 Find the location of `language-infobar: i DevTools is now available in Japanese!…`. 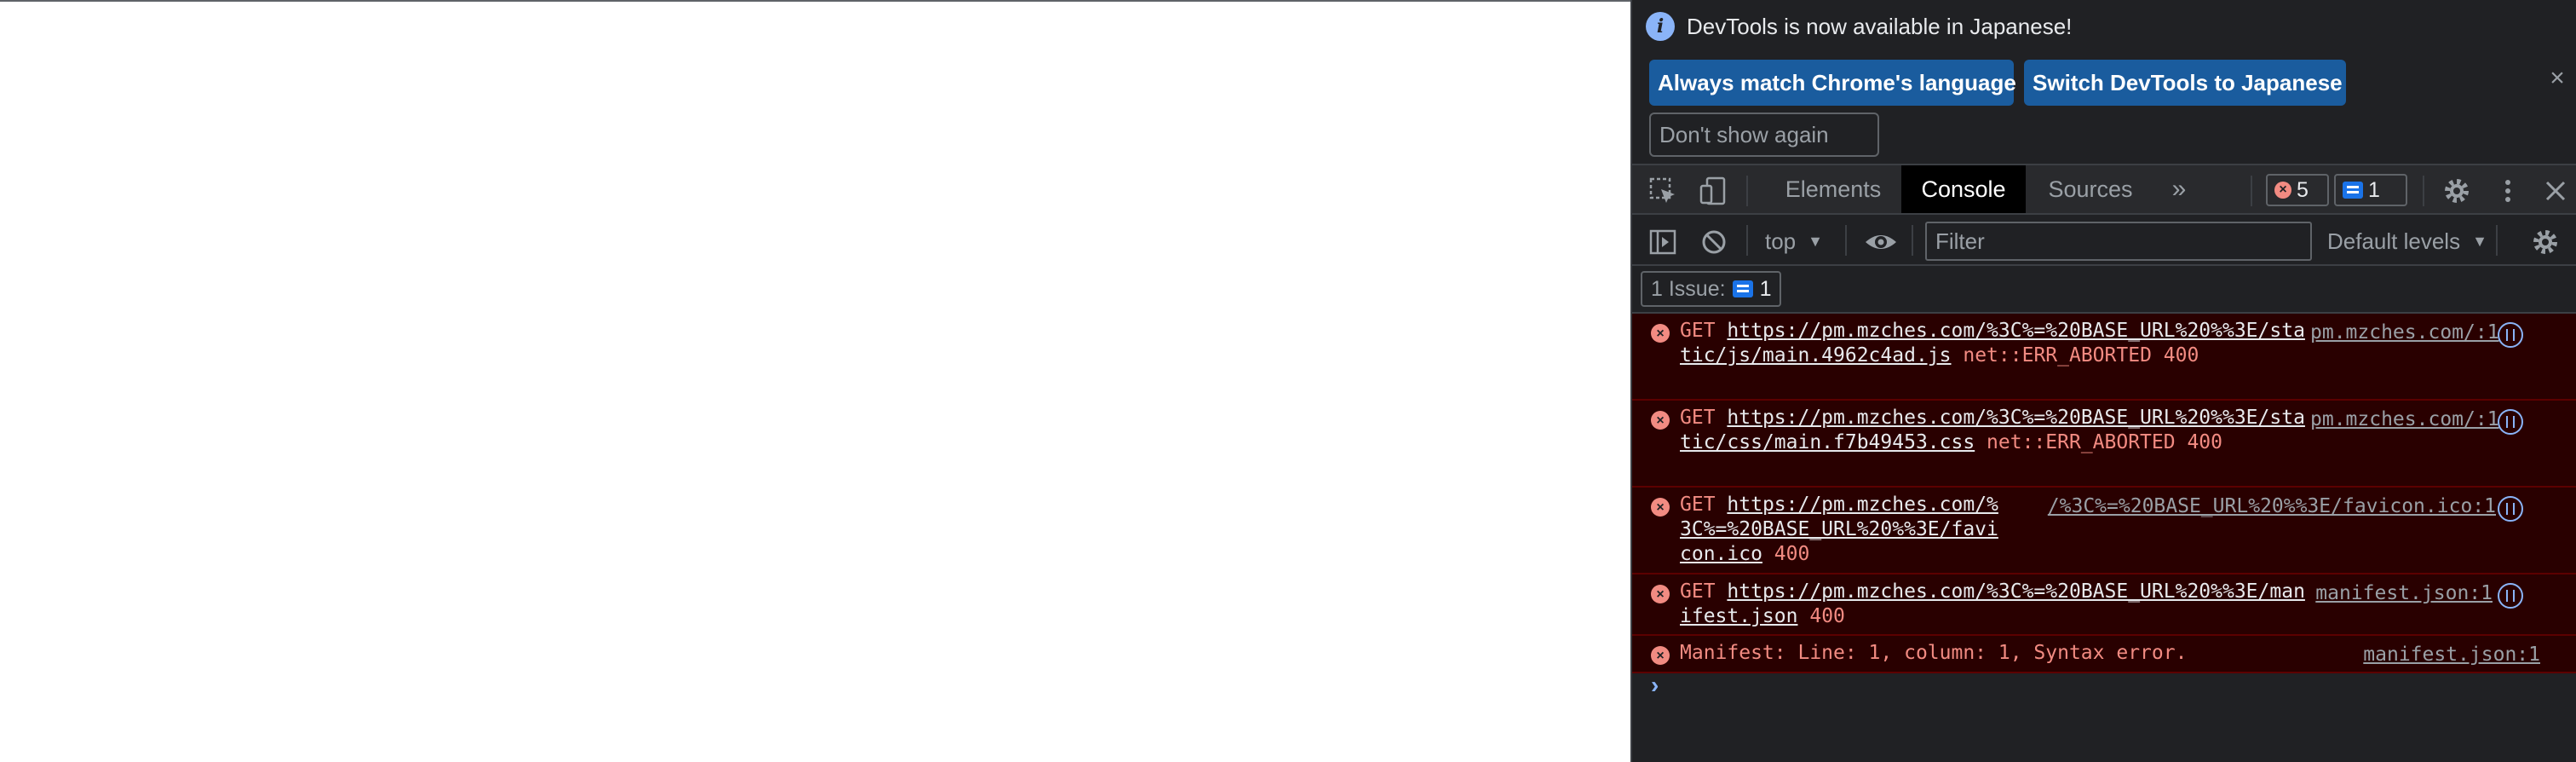

language-infobar: i DevTools is now available in Japanese!… is located at coordinates (2104, 81).